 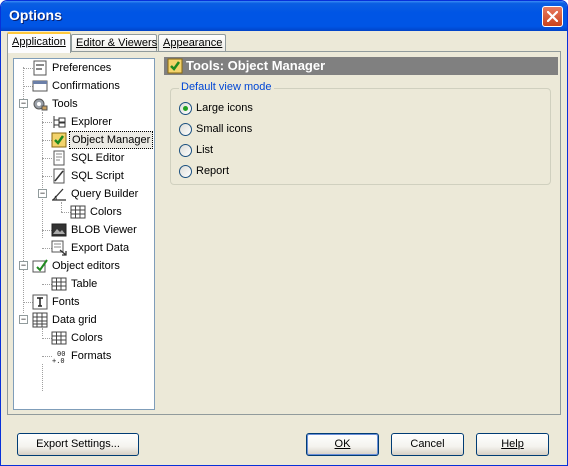 I want to click on tab-label: Application, so click(x=39, y=42).